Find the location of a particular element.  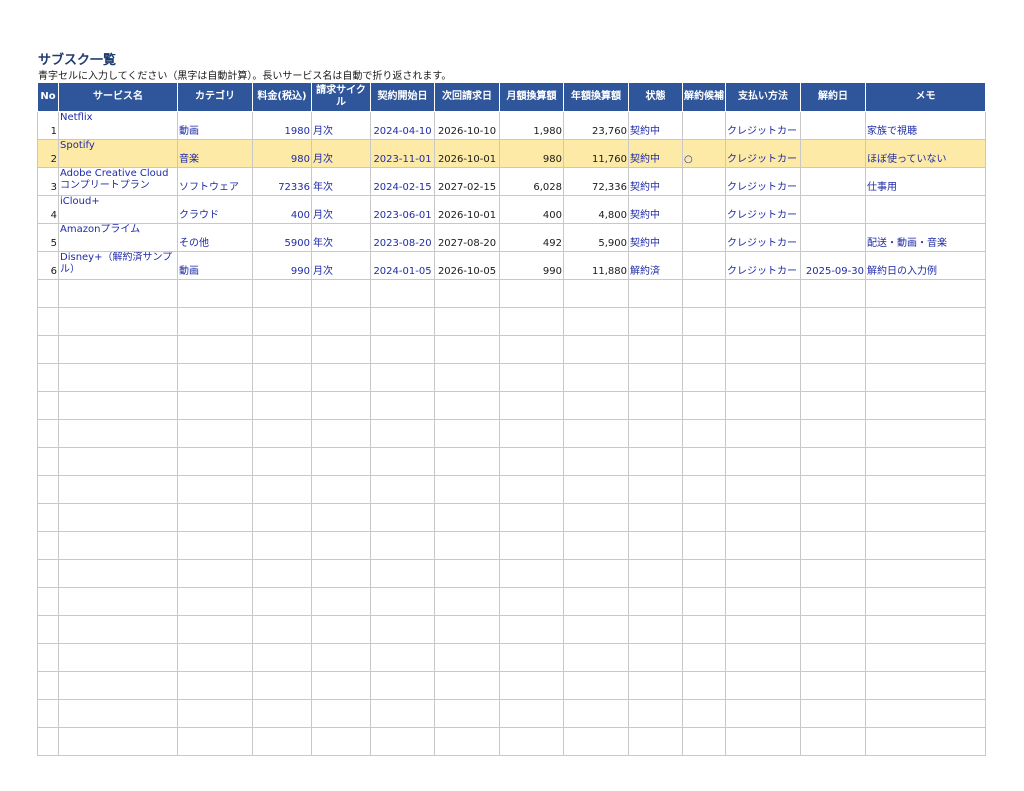

cell-next-billing-date: 2026-10-10 is located at coordinates (467, 125).